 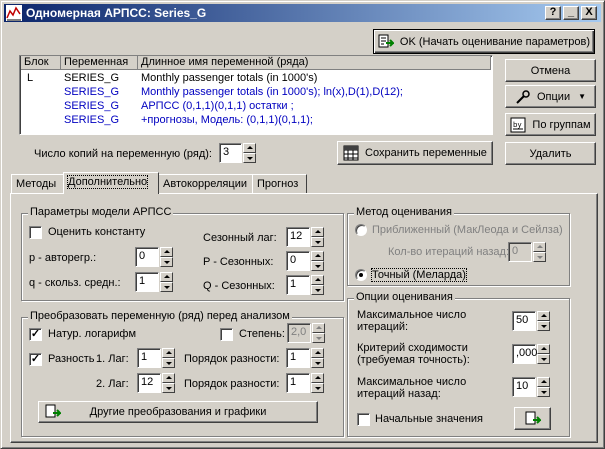 I want to click on tab-forecast: Прогноз, so click(x=279, y=184).